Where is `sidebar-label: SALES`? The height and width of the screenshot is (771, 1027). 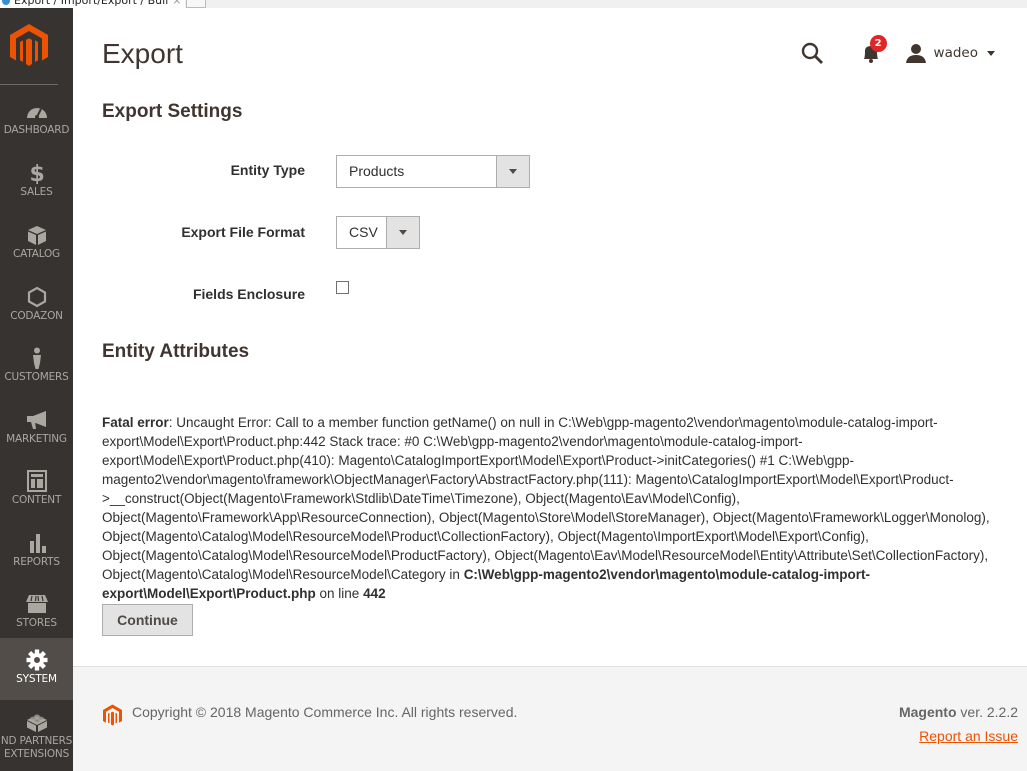
sidebar-label: SALES is located at coordinates (36, 192).